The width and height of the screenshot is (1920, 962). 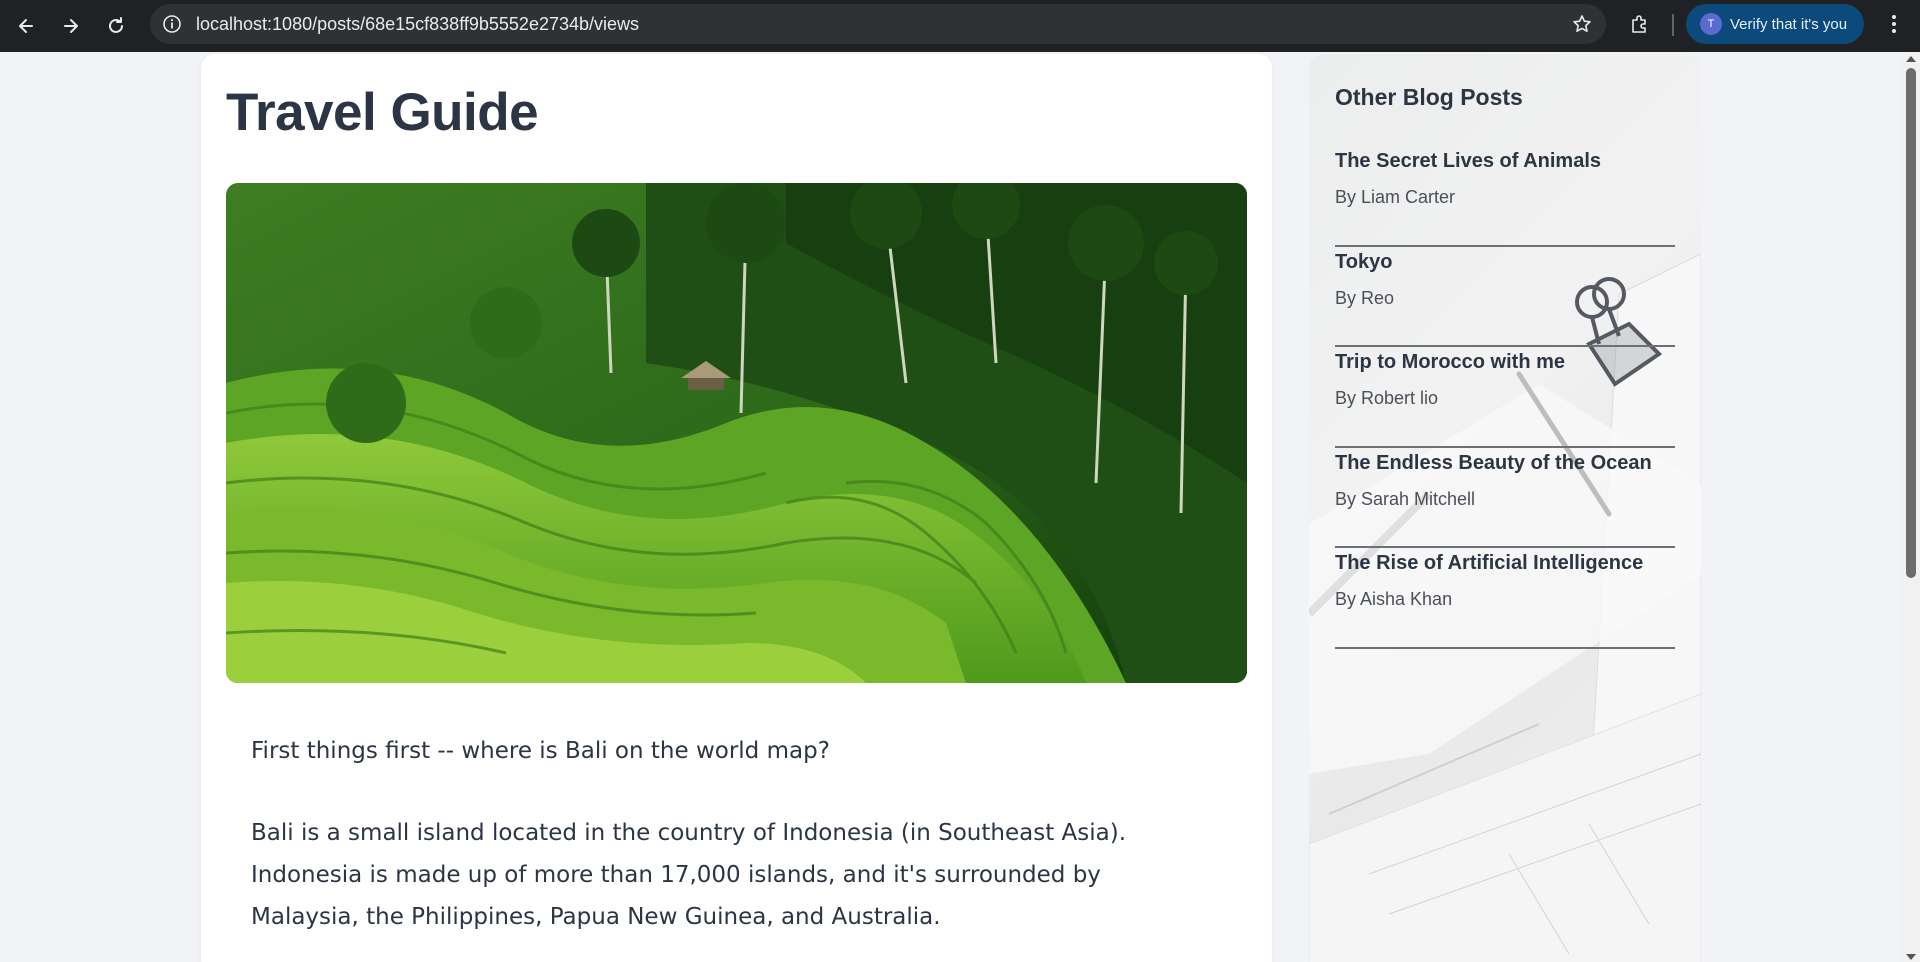 I want to click on page-scrollbar, so click(x=1911, y=508).